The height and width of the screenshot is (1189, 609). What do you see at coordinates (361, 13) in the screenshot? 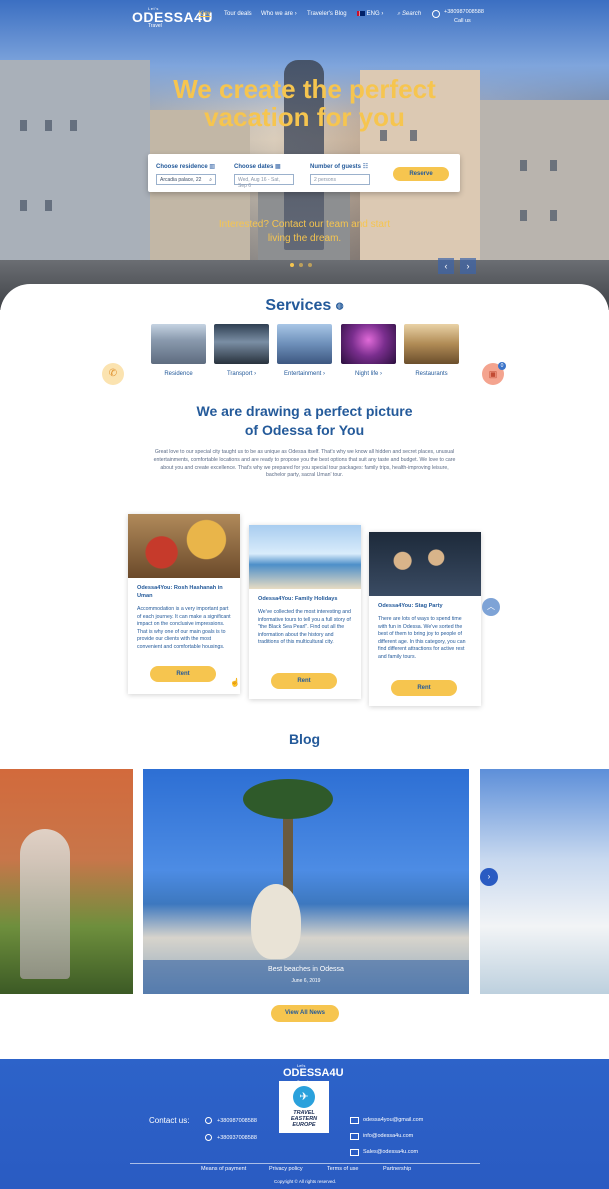
I see `flag-uk-icon` at bounding box center [361, 13].